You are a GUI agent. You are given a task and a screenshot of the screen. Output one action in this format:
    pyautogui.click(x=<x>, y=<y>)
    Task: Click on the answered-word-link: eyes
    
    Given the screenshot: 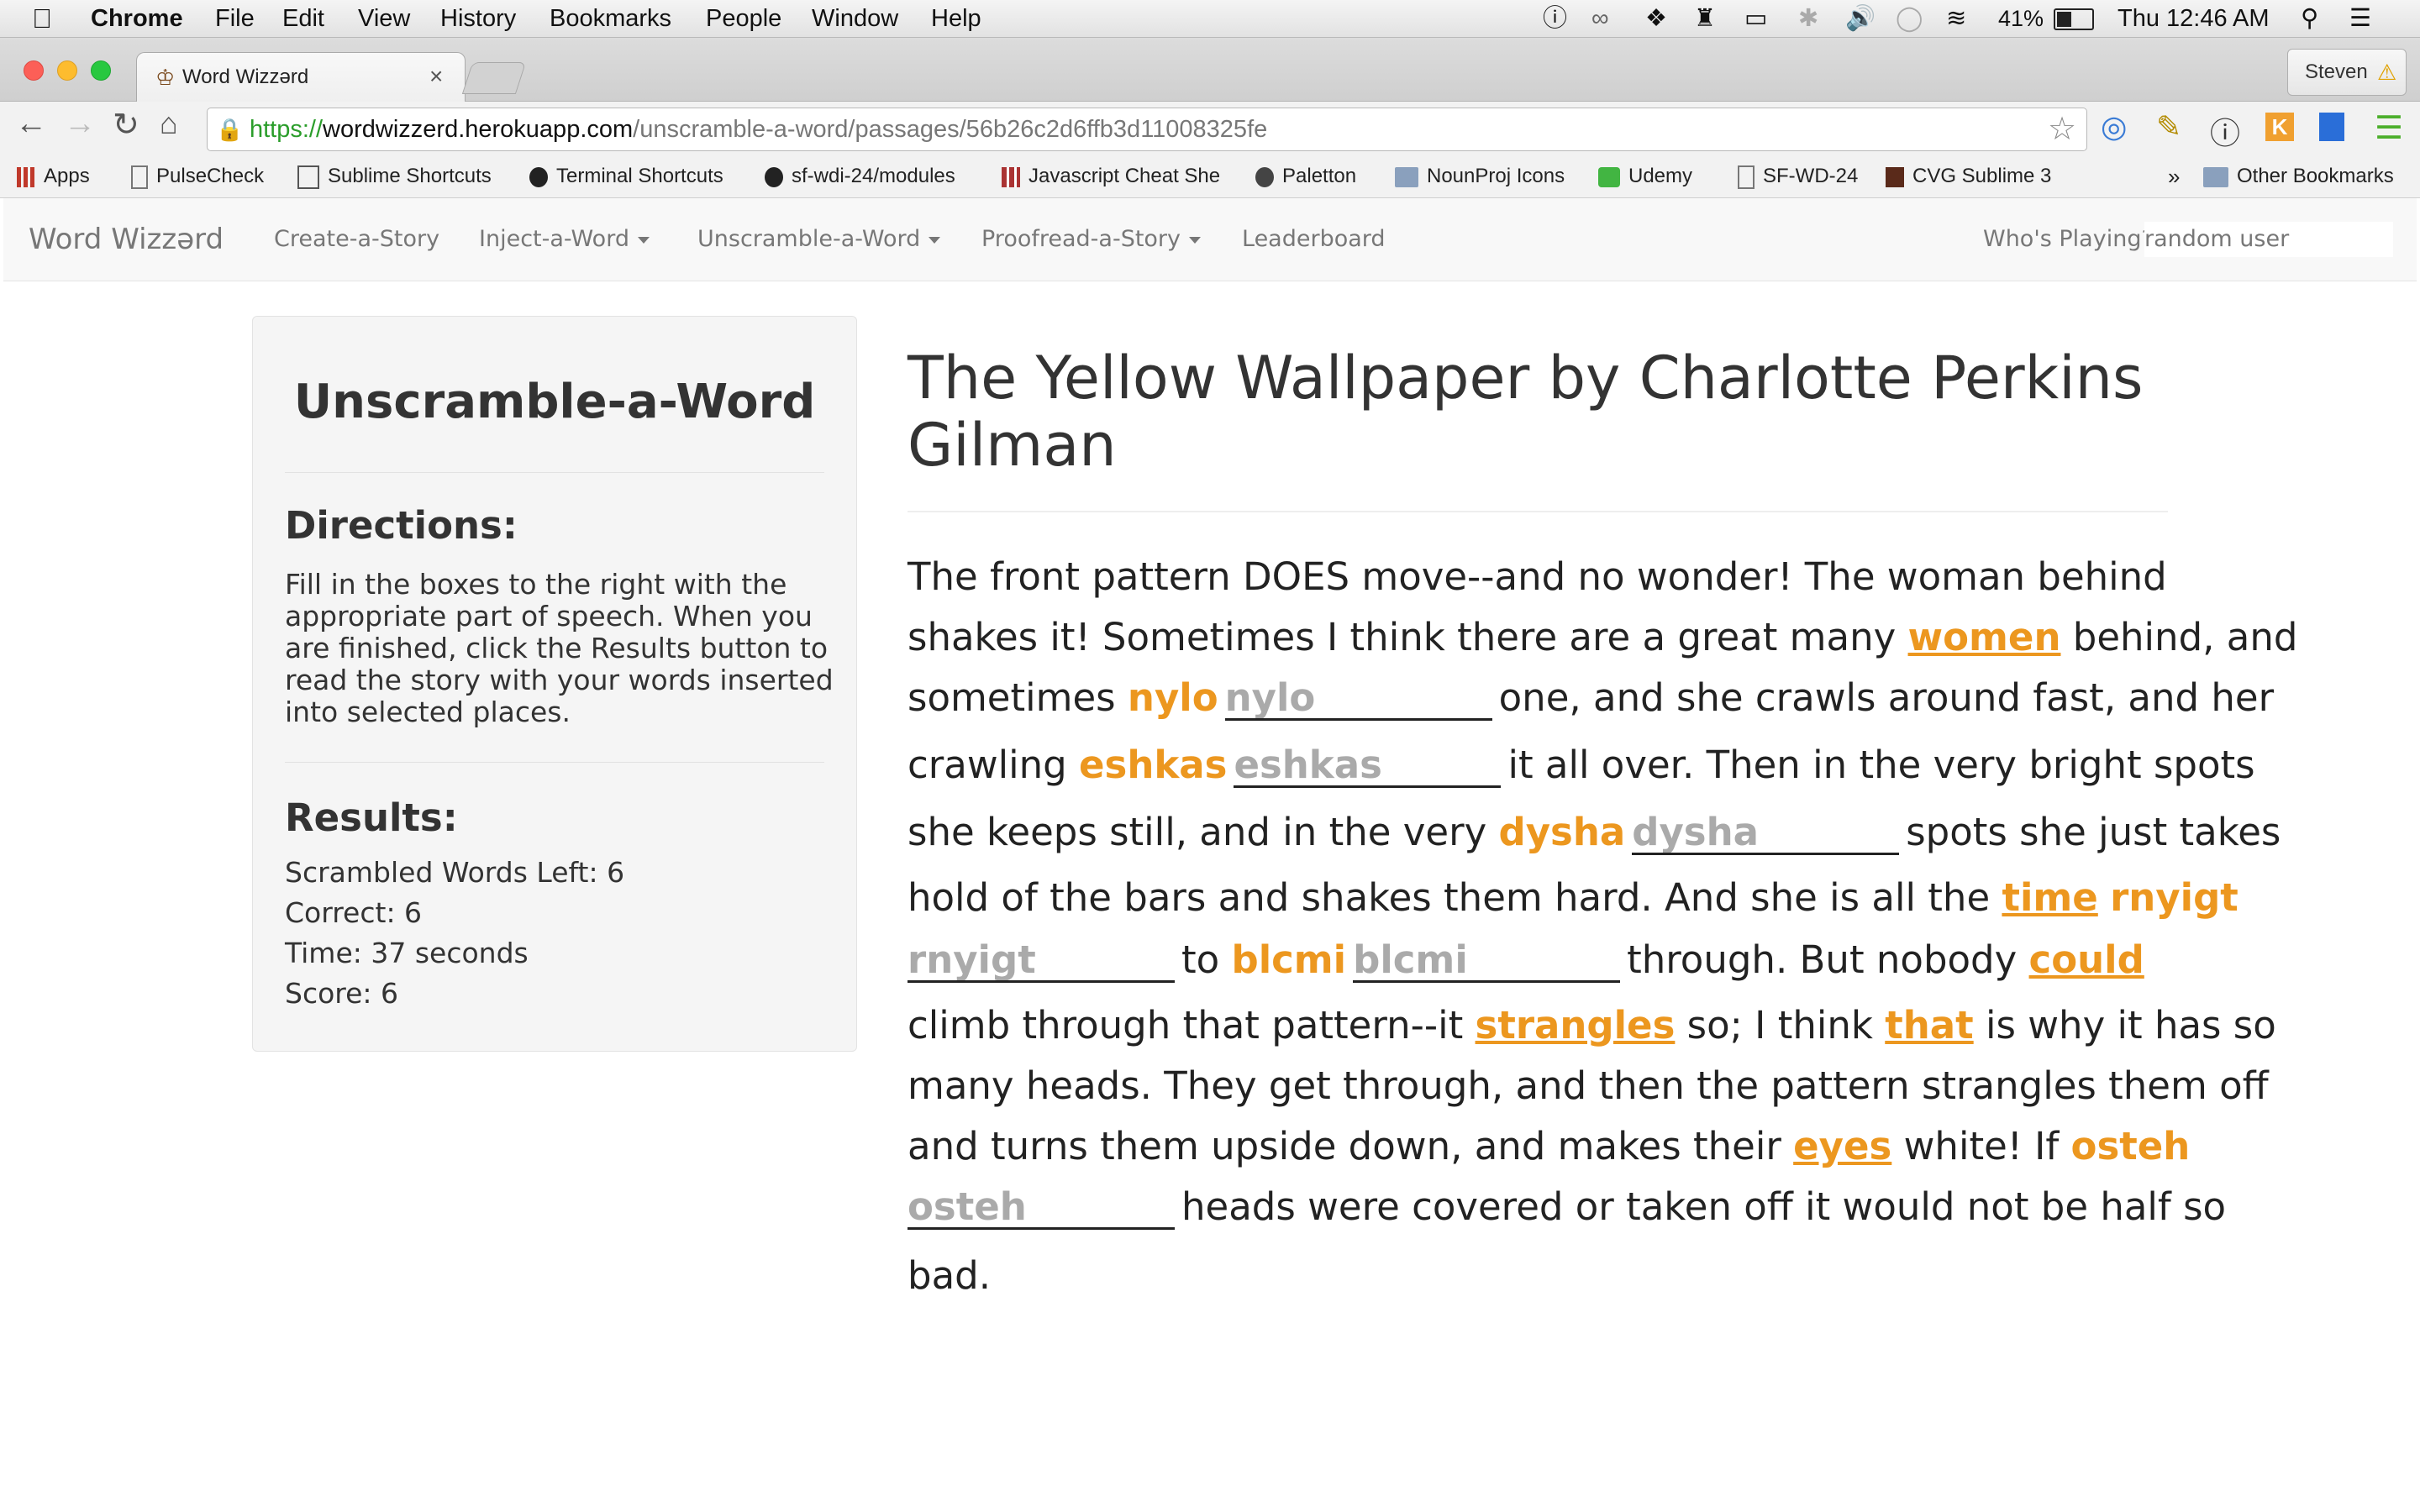 What is the action you would take?
    pyautogui.click(x=1842, y=1146)
    